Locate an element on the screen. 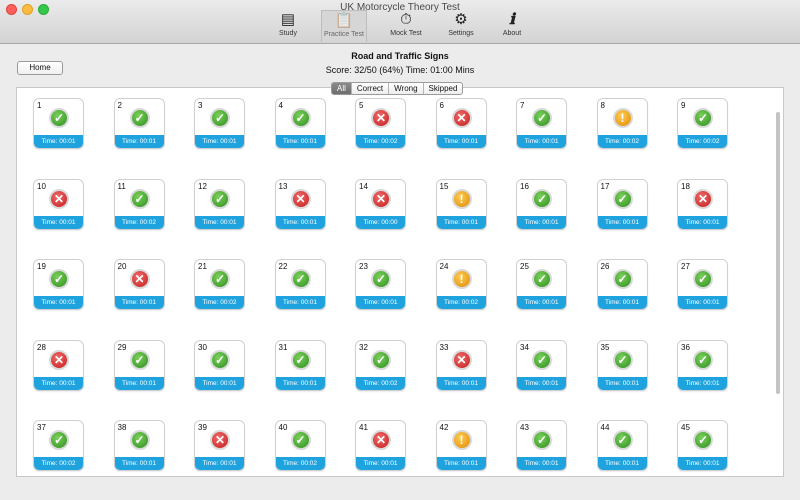 The image size is (800, 500). question-card: 9 ✓ Time: 00:02 is located at coordinates (702, 123).